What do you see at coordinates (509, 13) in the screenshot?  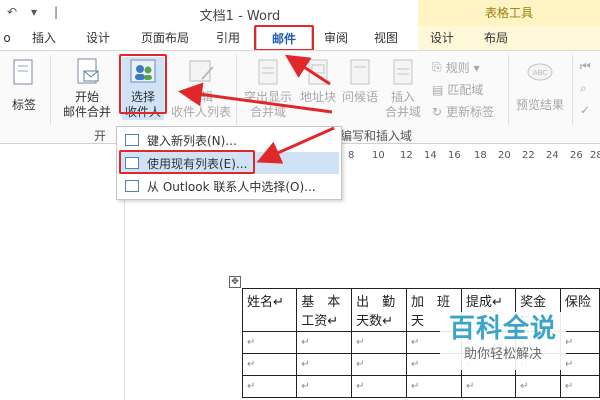 I see `table-tools-label: 表格工具` at bounding box center [509, 13].